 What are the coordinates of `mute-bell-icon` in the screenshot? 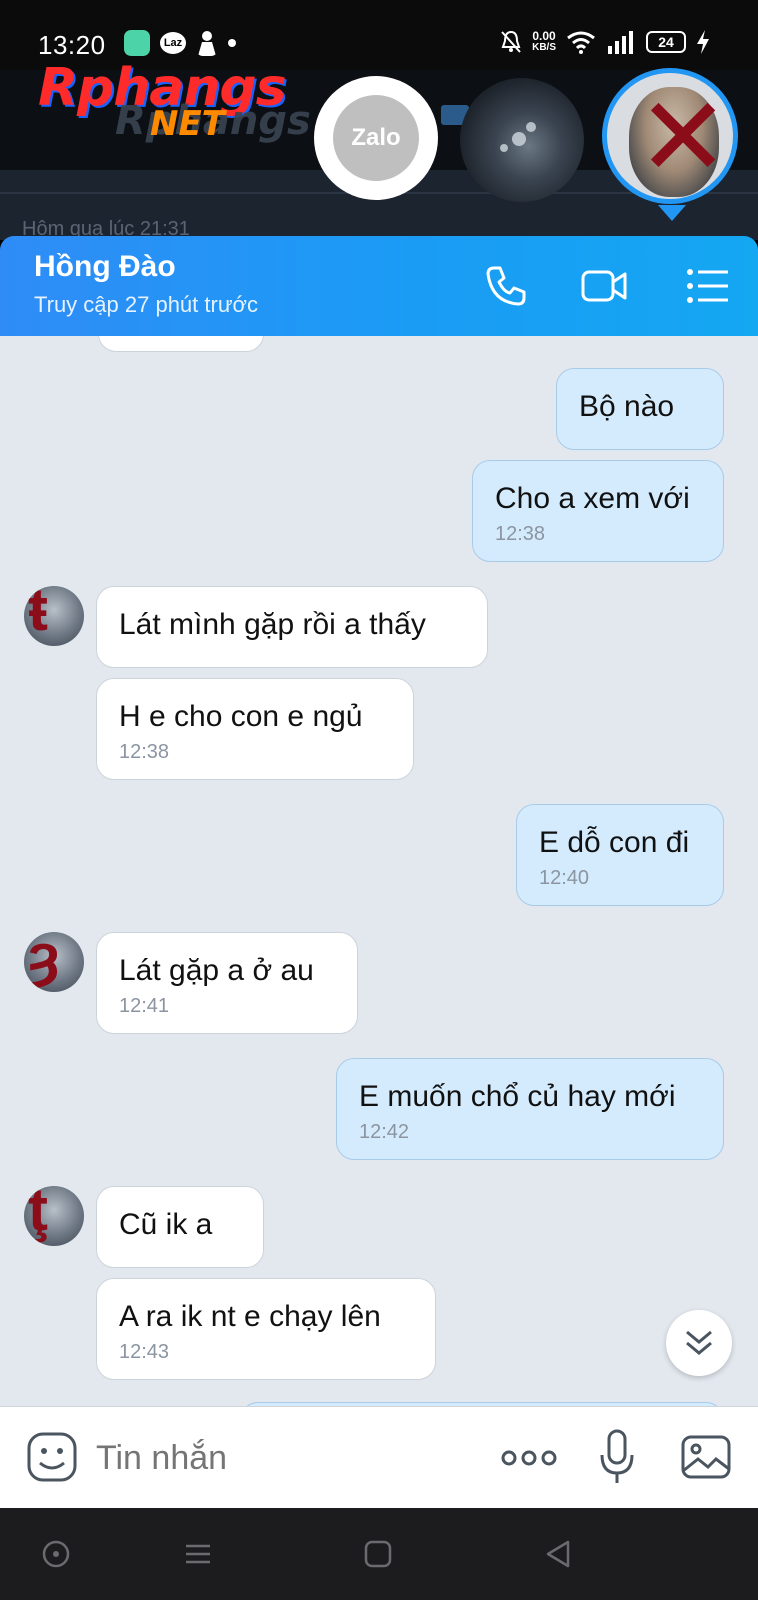 It's located at (511, 41).